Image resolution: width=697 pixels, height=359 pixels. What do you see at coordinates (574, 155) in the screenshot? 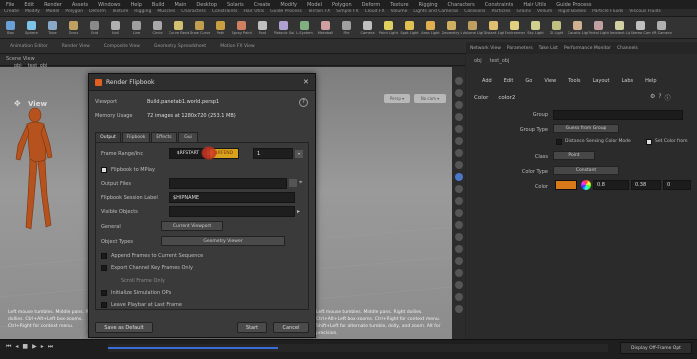
I see `class-dropdown: Point` at bounding box center [574, 155].